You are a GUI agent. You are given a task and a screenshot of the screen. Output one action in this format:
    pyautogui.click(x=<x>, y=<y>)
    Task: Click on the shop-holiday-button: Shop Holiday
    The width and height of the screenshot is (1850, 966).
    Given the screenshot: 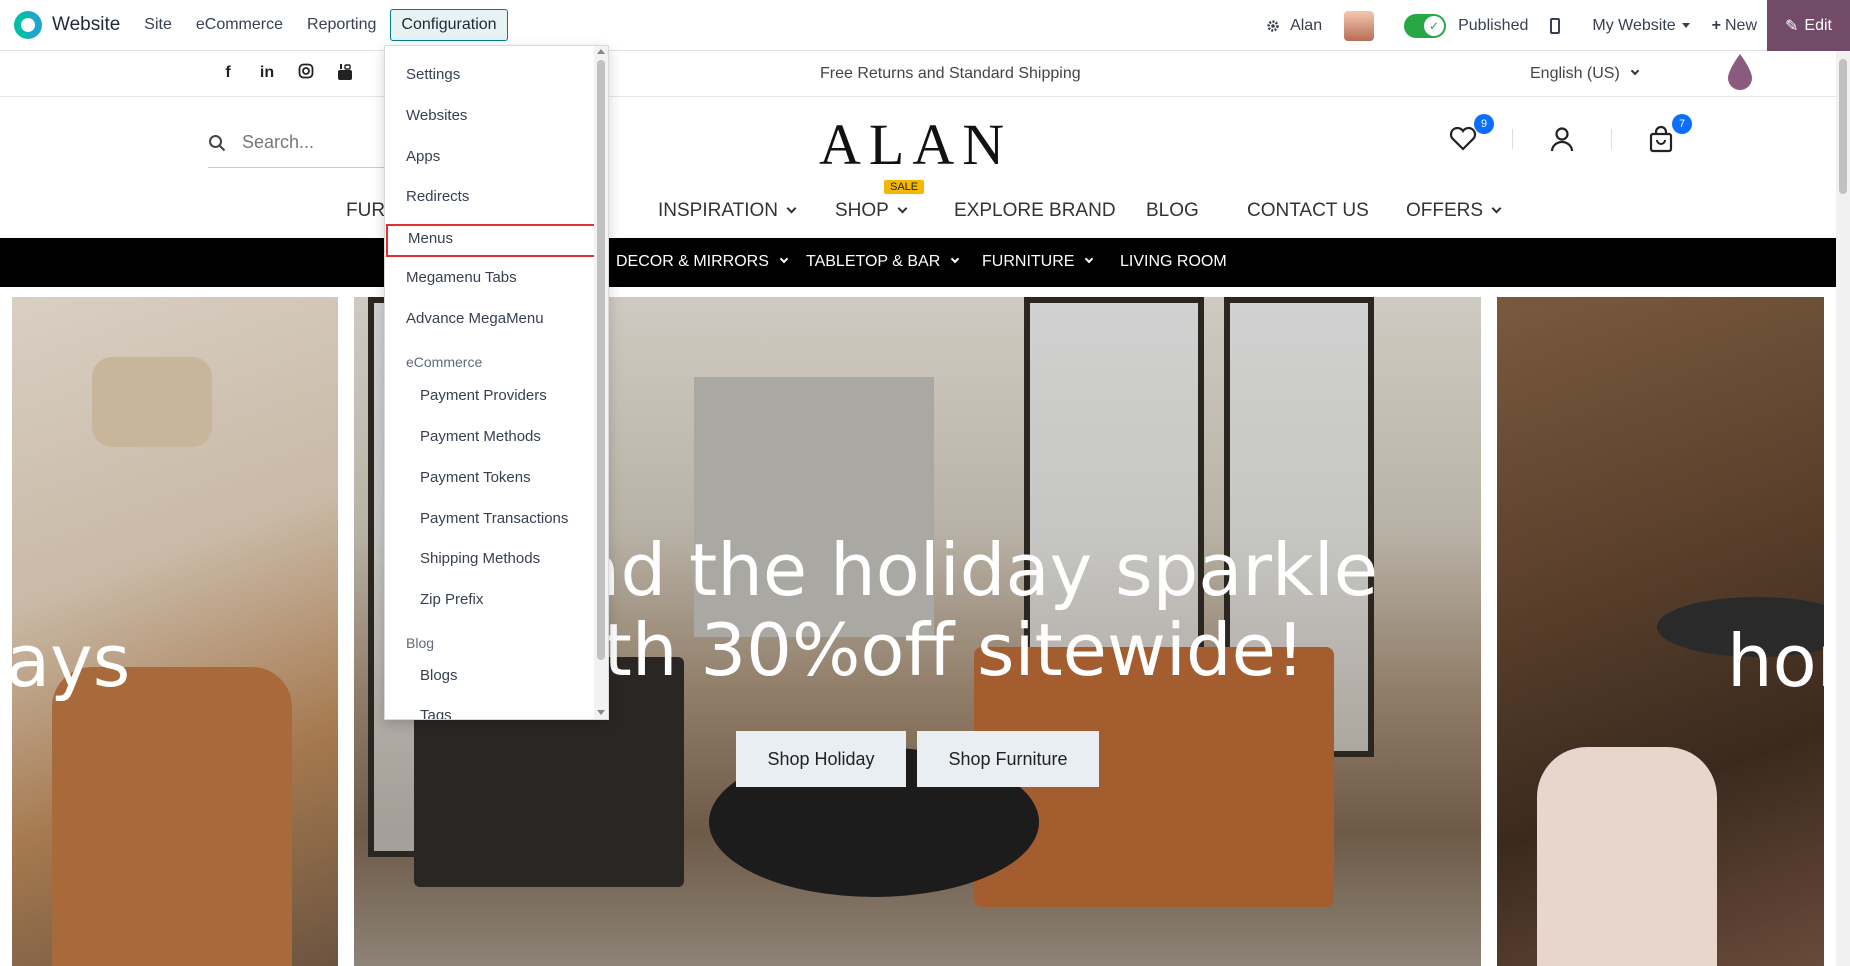 What is the action you would take?
    pyautogui.click(x=821, y=759)
    